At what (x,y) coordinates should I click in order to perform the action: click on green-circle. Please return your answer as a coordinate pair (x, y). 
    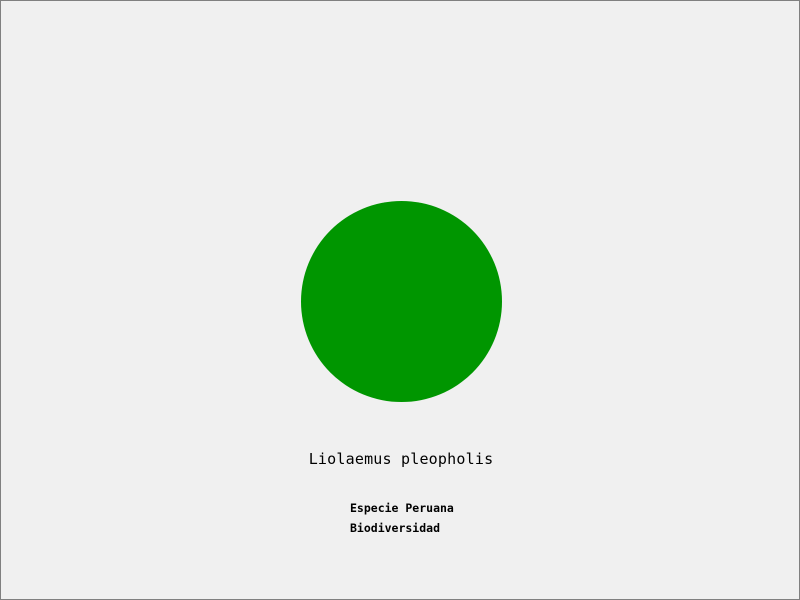
    Looking at the image, I should click on (401, 301).